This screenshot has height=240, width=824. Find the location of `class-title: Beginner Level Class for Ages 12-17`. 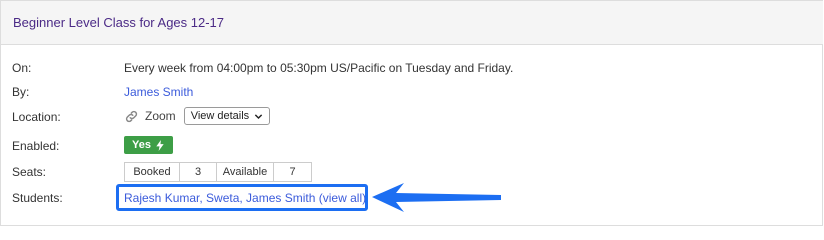

class-title: Beginner Level Class for Ages 12-17 is located at coordinates (119, 22).